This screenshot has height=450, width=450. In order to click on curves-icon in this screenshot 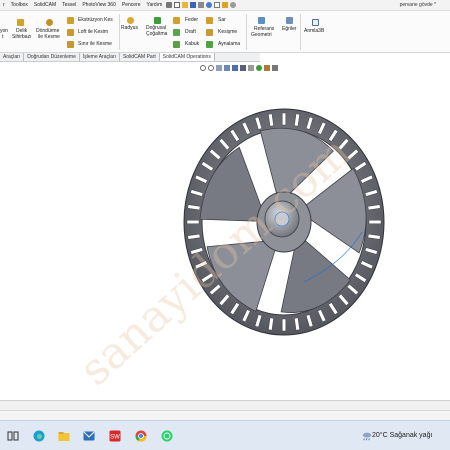, I will do `click(289, 20)`.